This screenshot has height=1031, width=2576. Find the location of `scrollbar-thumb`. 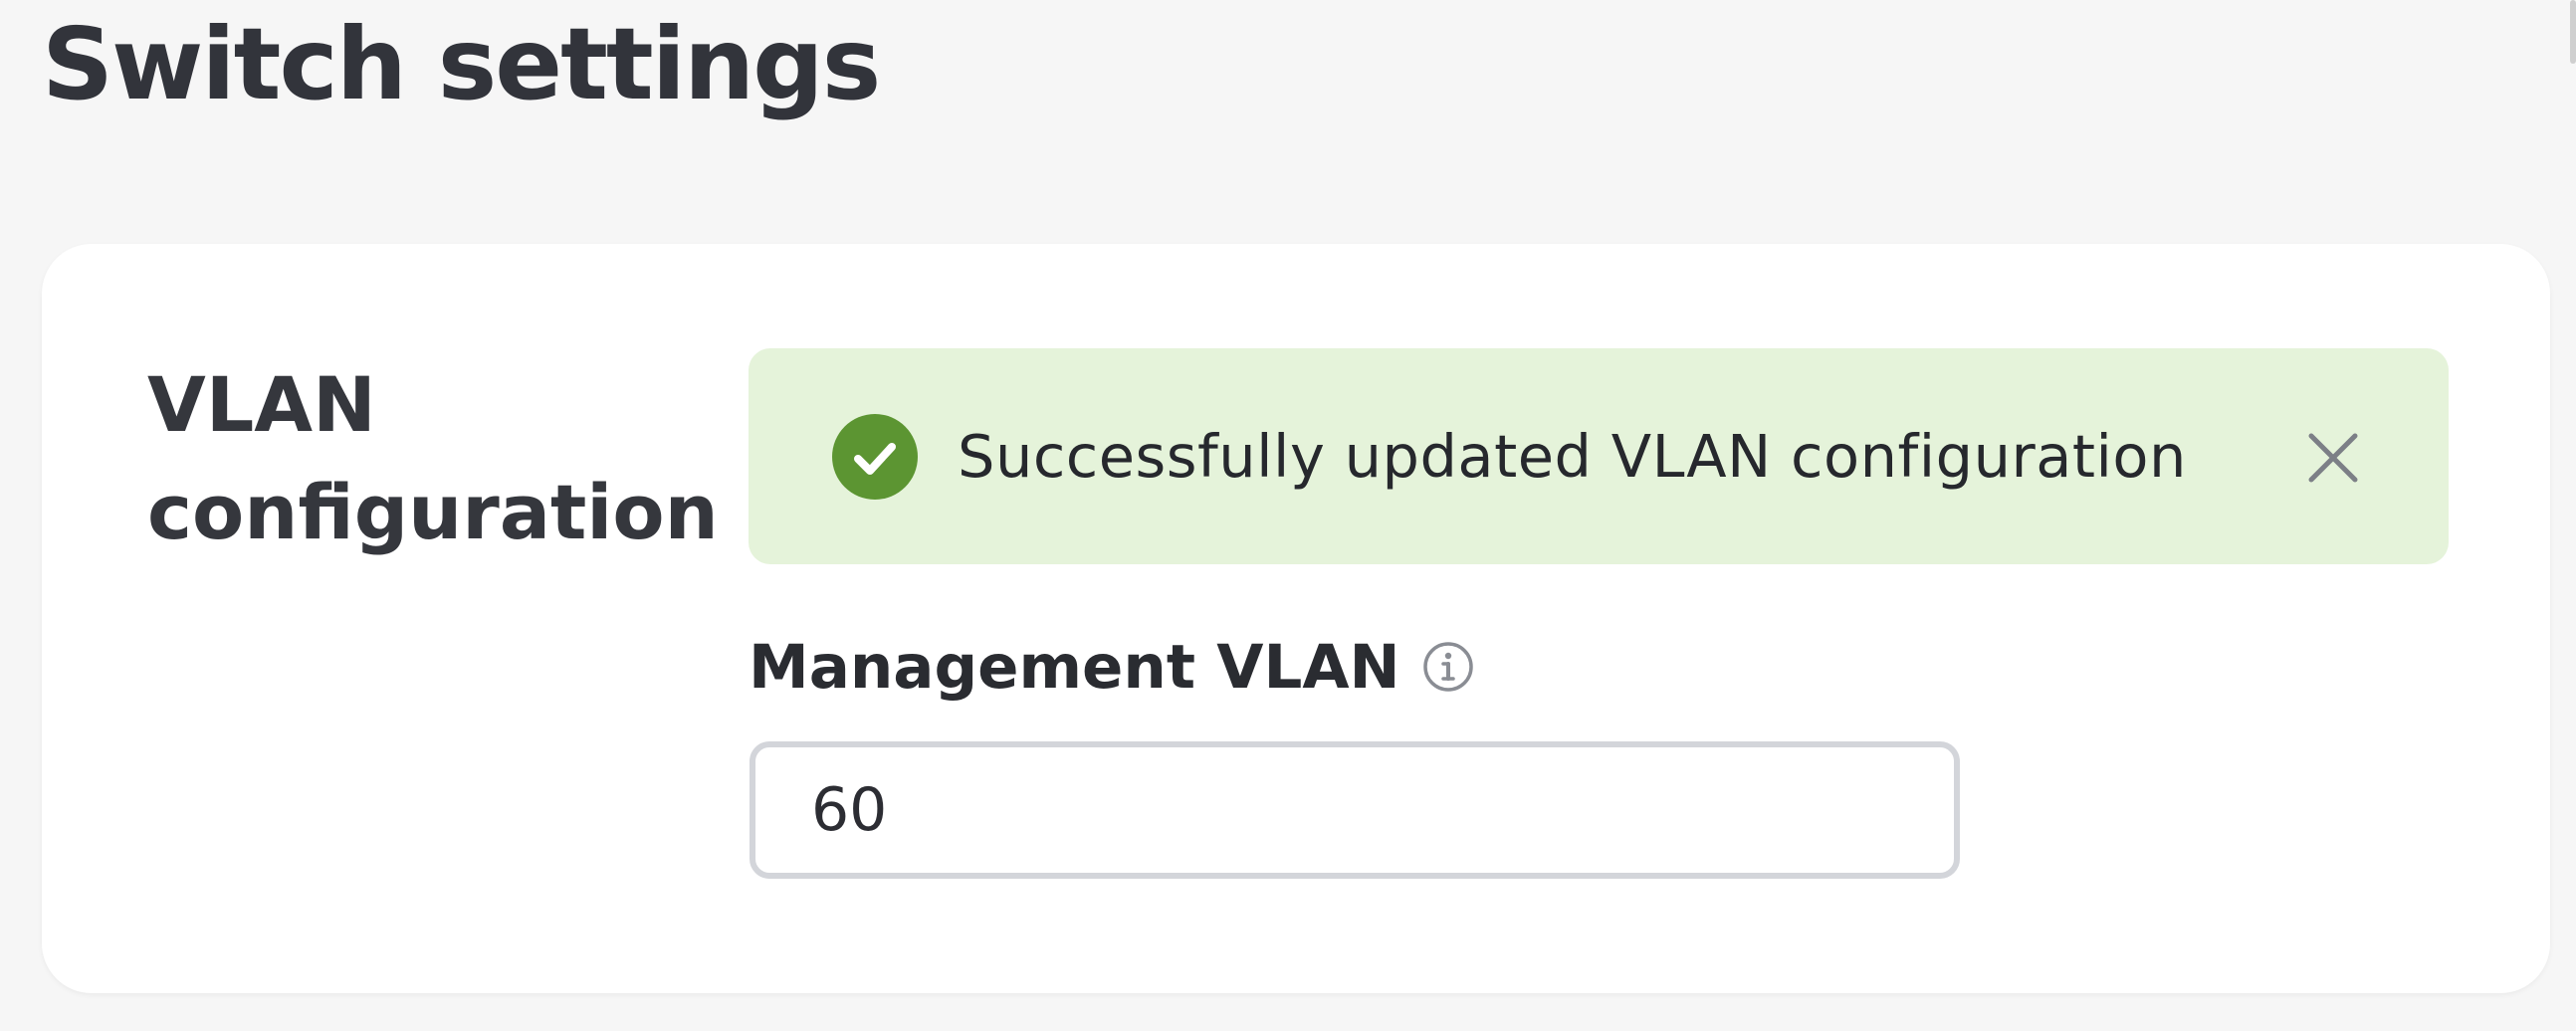

scrollbar-thumb is located at coordinates (2573, 32).